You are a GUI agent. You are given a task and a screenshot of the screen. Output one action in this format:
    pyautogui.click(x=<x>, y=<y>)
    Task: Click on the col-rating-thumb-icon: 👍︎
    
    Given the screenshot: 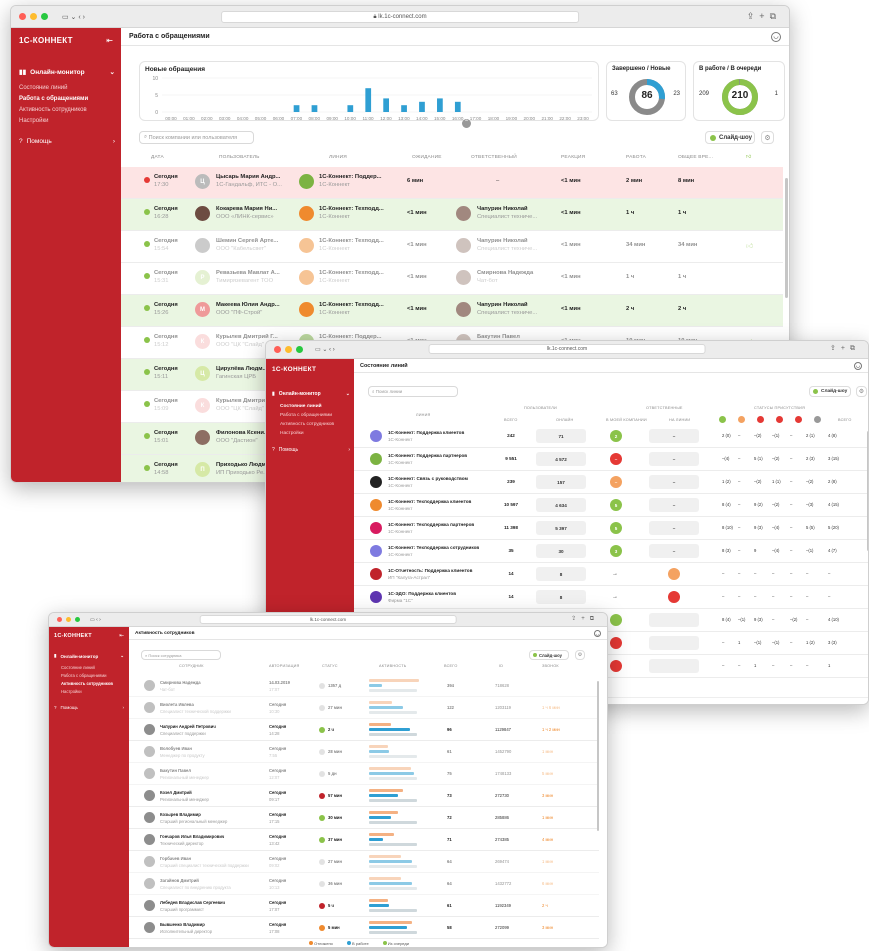 What is the action you would take?
    pyautogui.click(x=748, y=157)
    